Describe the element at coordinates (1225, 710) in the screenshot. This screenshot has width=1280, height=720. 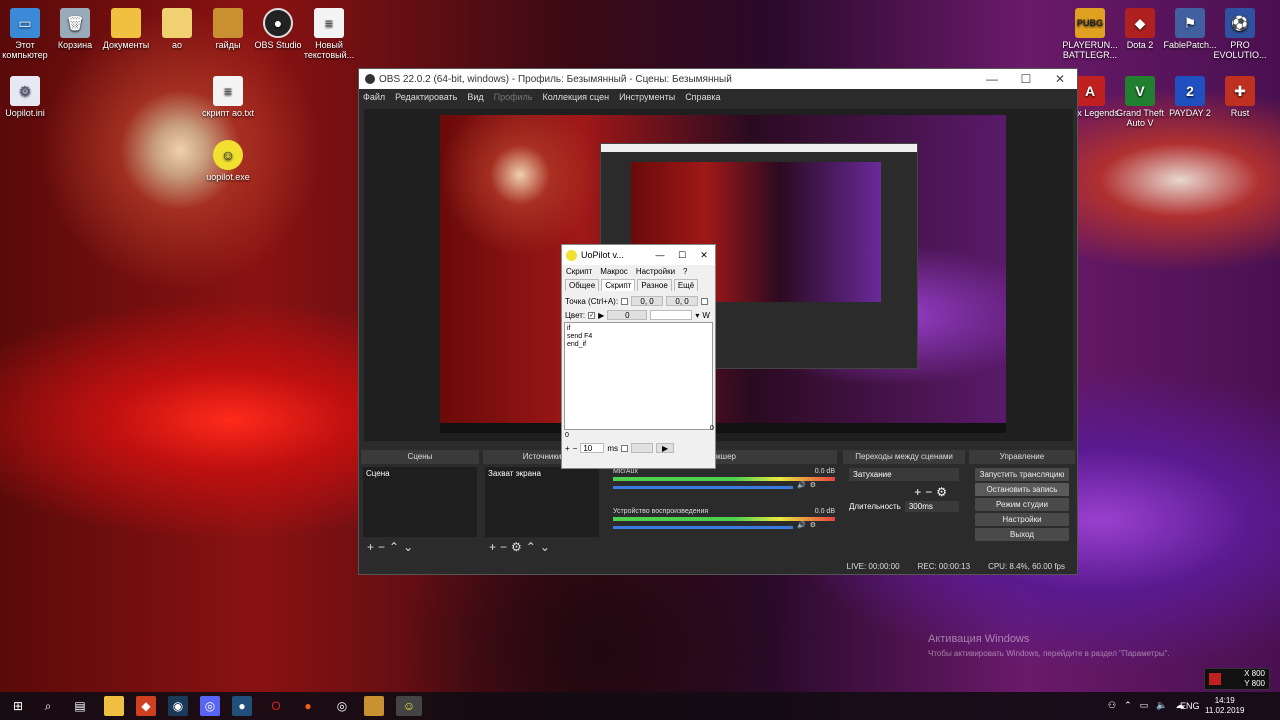
I see `clock-date: 11.02.2019` at that location.